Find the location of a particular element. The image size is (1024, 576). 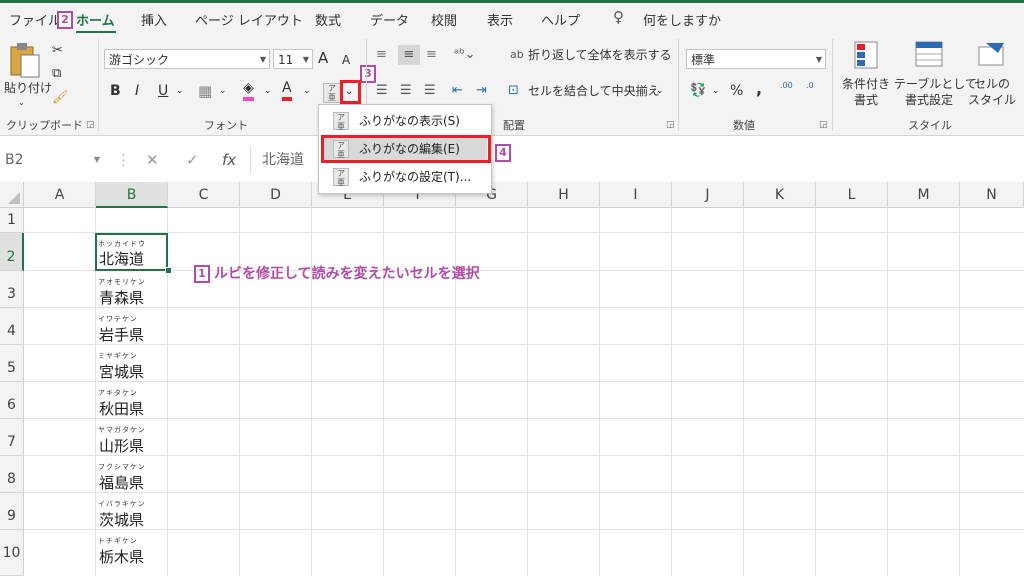

tab-formulas: 数式 is located at coordinates (328, 19).